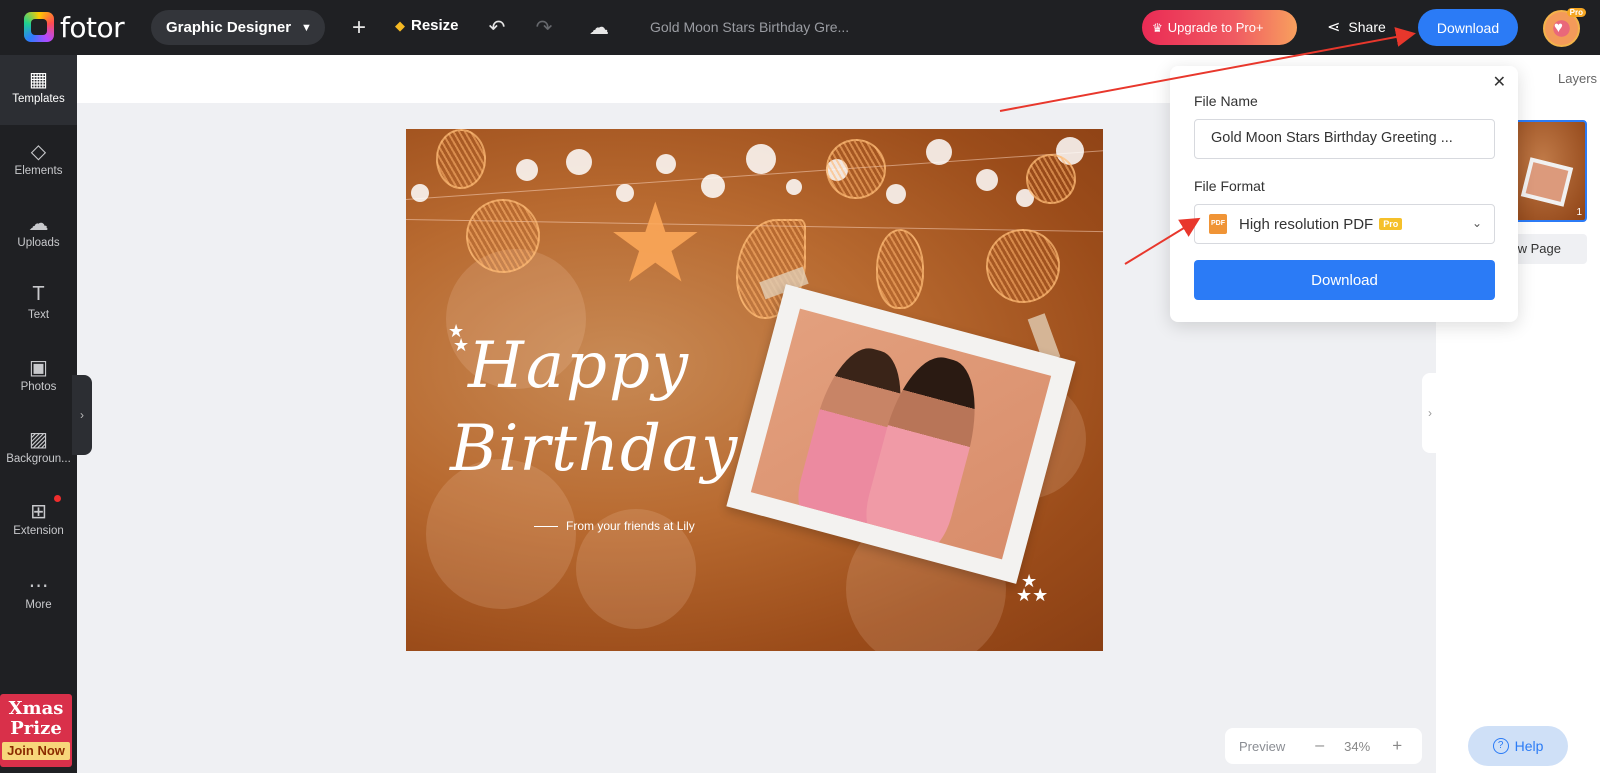 The width and height of the screenshot is (1600, 773). Describe the element at coordinates (579, 366) in the screenshot. I see `card-heading-happy: Happy` at that location.